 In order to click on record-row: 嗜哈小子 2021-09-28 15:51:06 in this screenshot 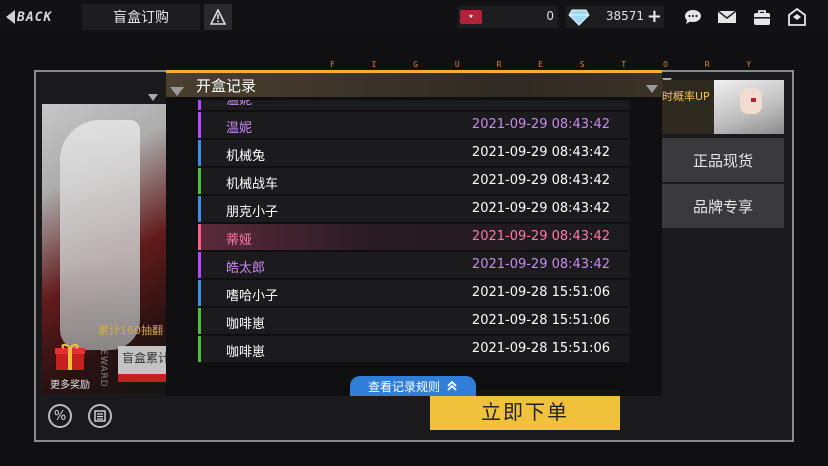, I will do `click(414, 293)`.